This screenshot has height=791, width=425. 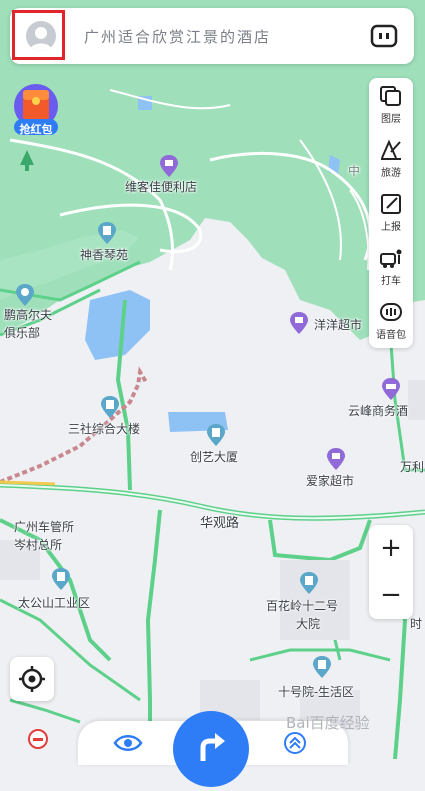 I want to click on double-chevron-up-icon, so click(x=295, y=743).